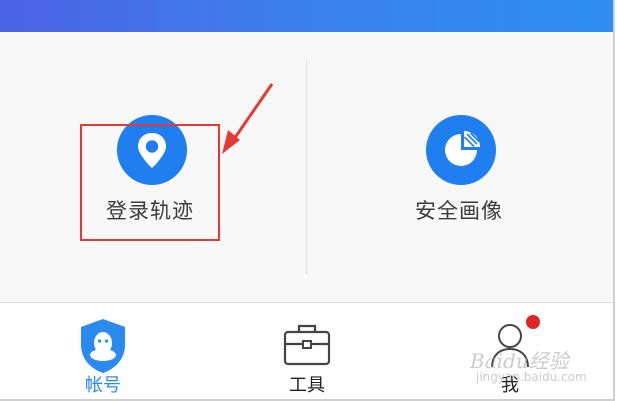  What do you see at coordinates (307, 385) in the screenshot?
I see `tab-tools-label: 工具` at bounding box center [307, 385].